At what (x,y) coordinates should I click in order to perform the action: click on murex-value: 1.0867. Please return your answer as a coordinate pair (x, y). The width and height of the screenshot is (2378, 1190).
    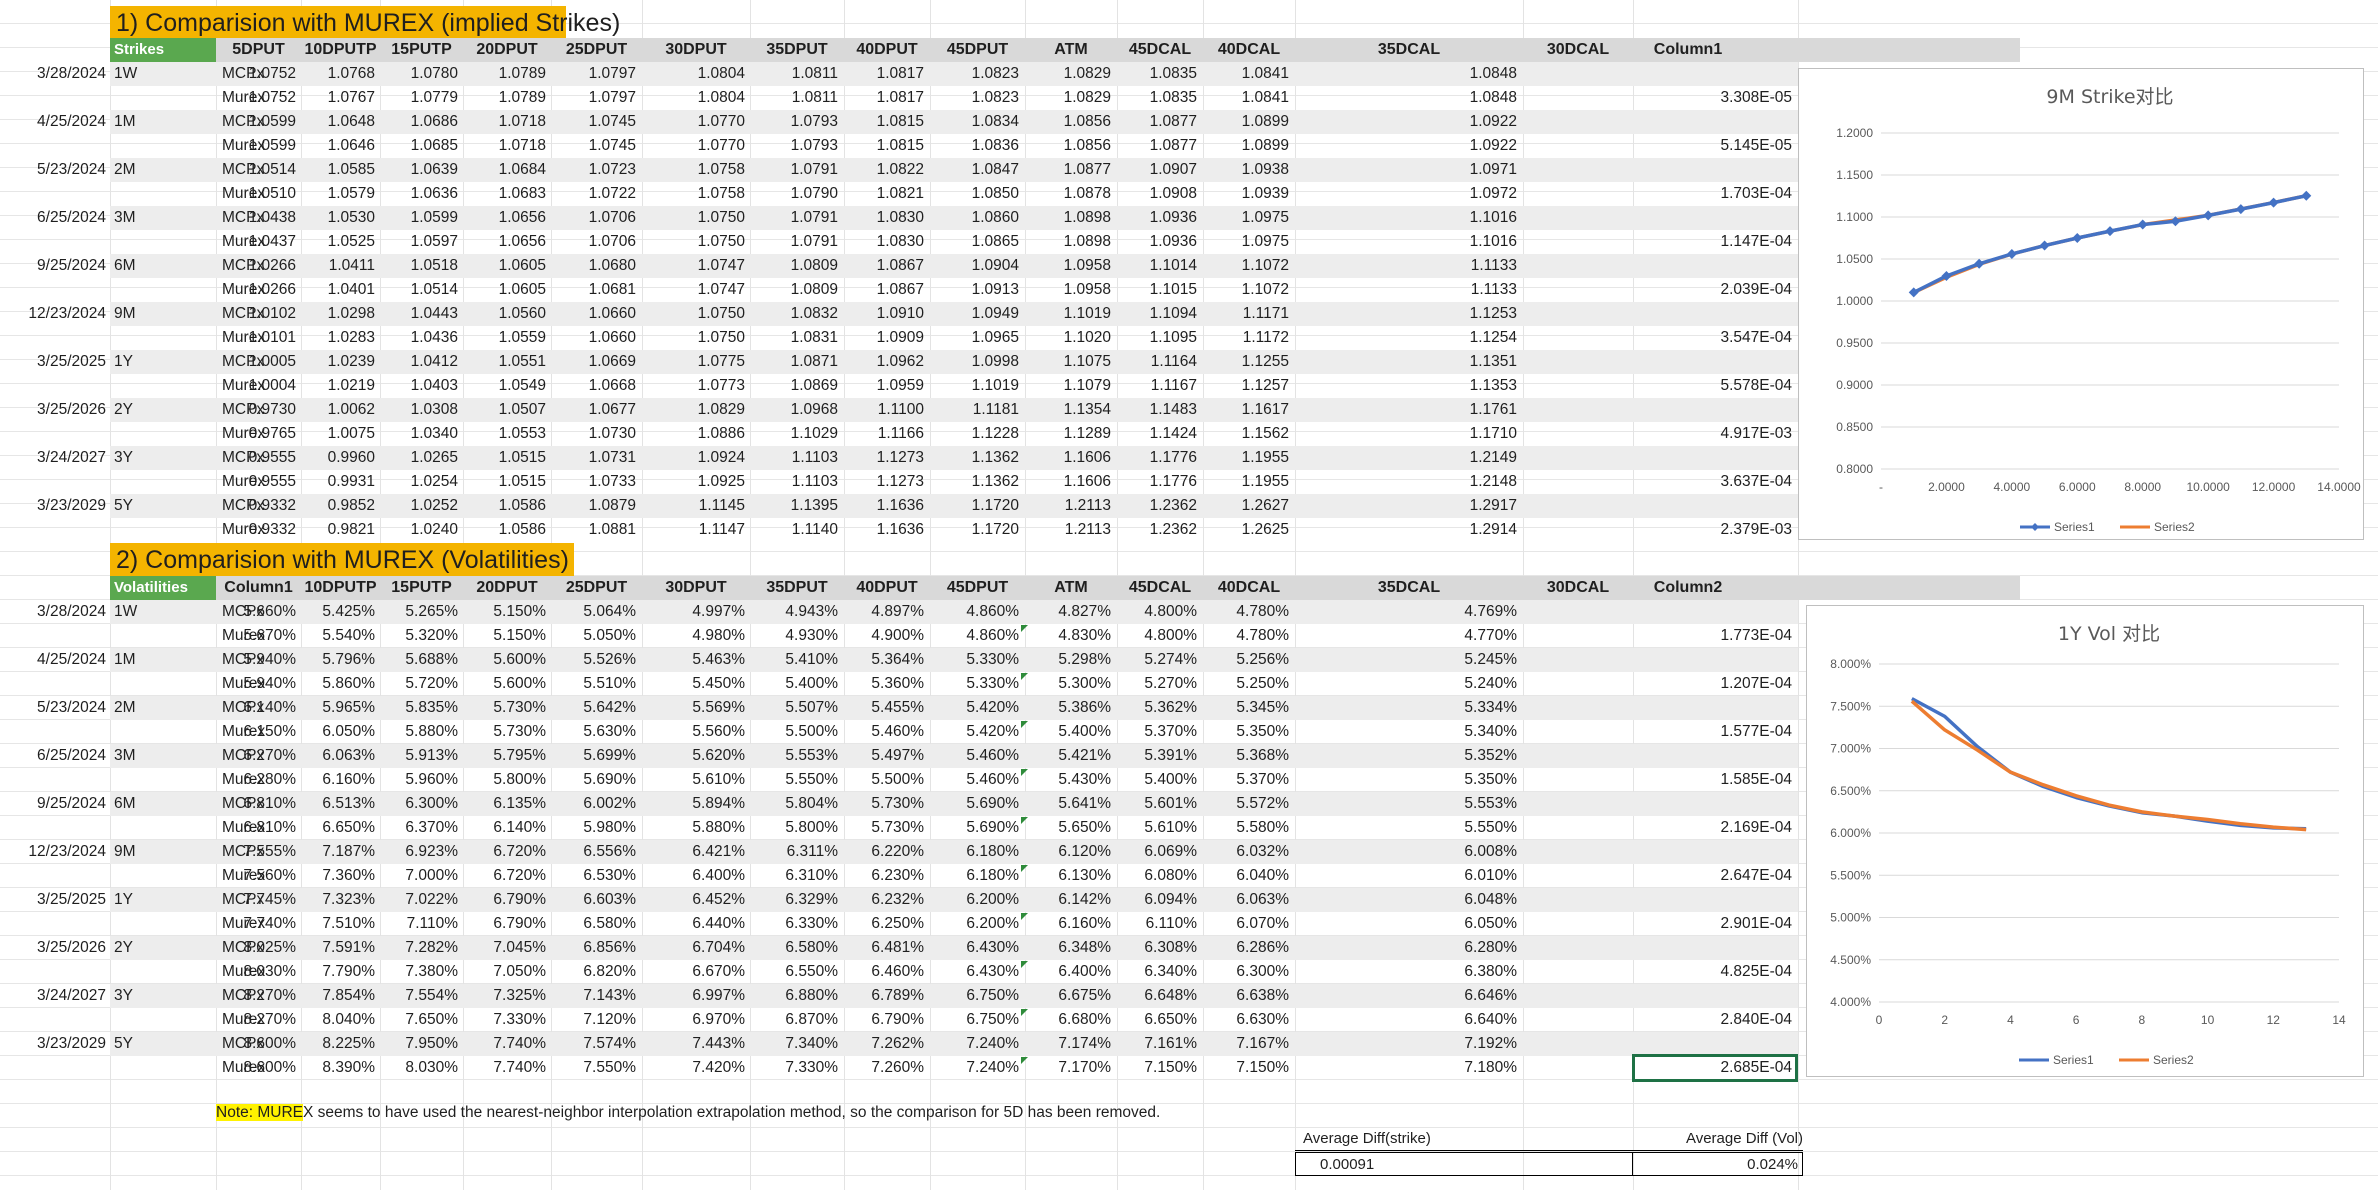
    Looking at the image, I should click on (883, 290).